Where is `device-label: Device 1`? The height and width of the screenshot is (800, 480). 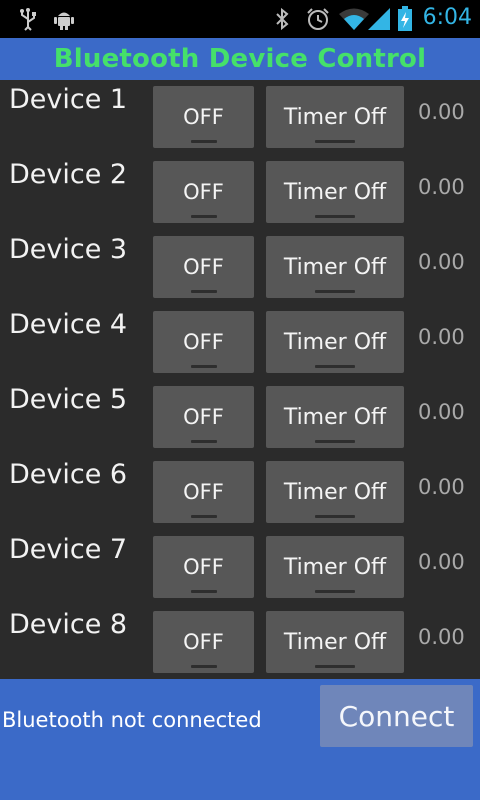 device-label: Device 1 is located at coordinates (68, 99).